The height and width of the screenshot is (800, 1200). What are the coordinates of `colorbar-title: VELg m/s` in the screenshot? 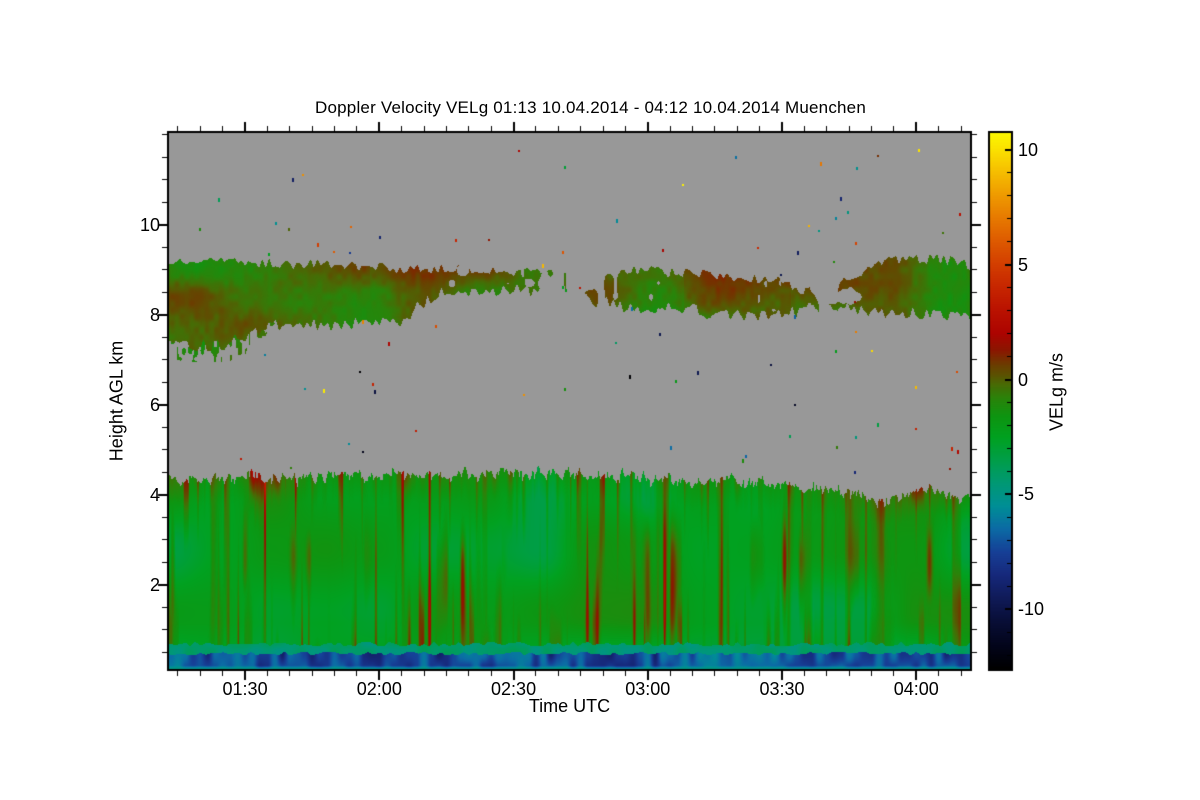 It's located at (1056, 392).